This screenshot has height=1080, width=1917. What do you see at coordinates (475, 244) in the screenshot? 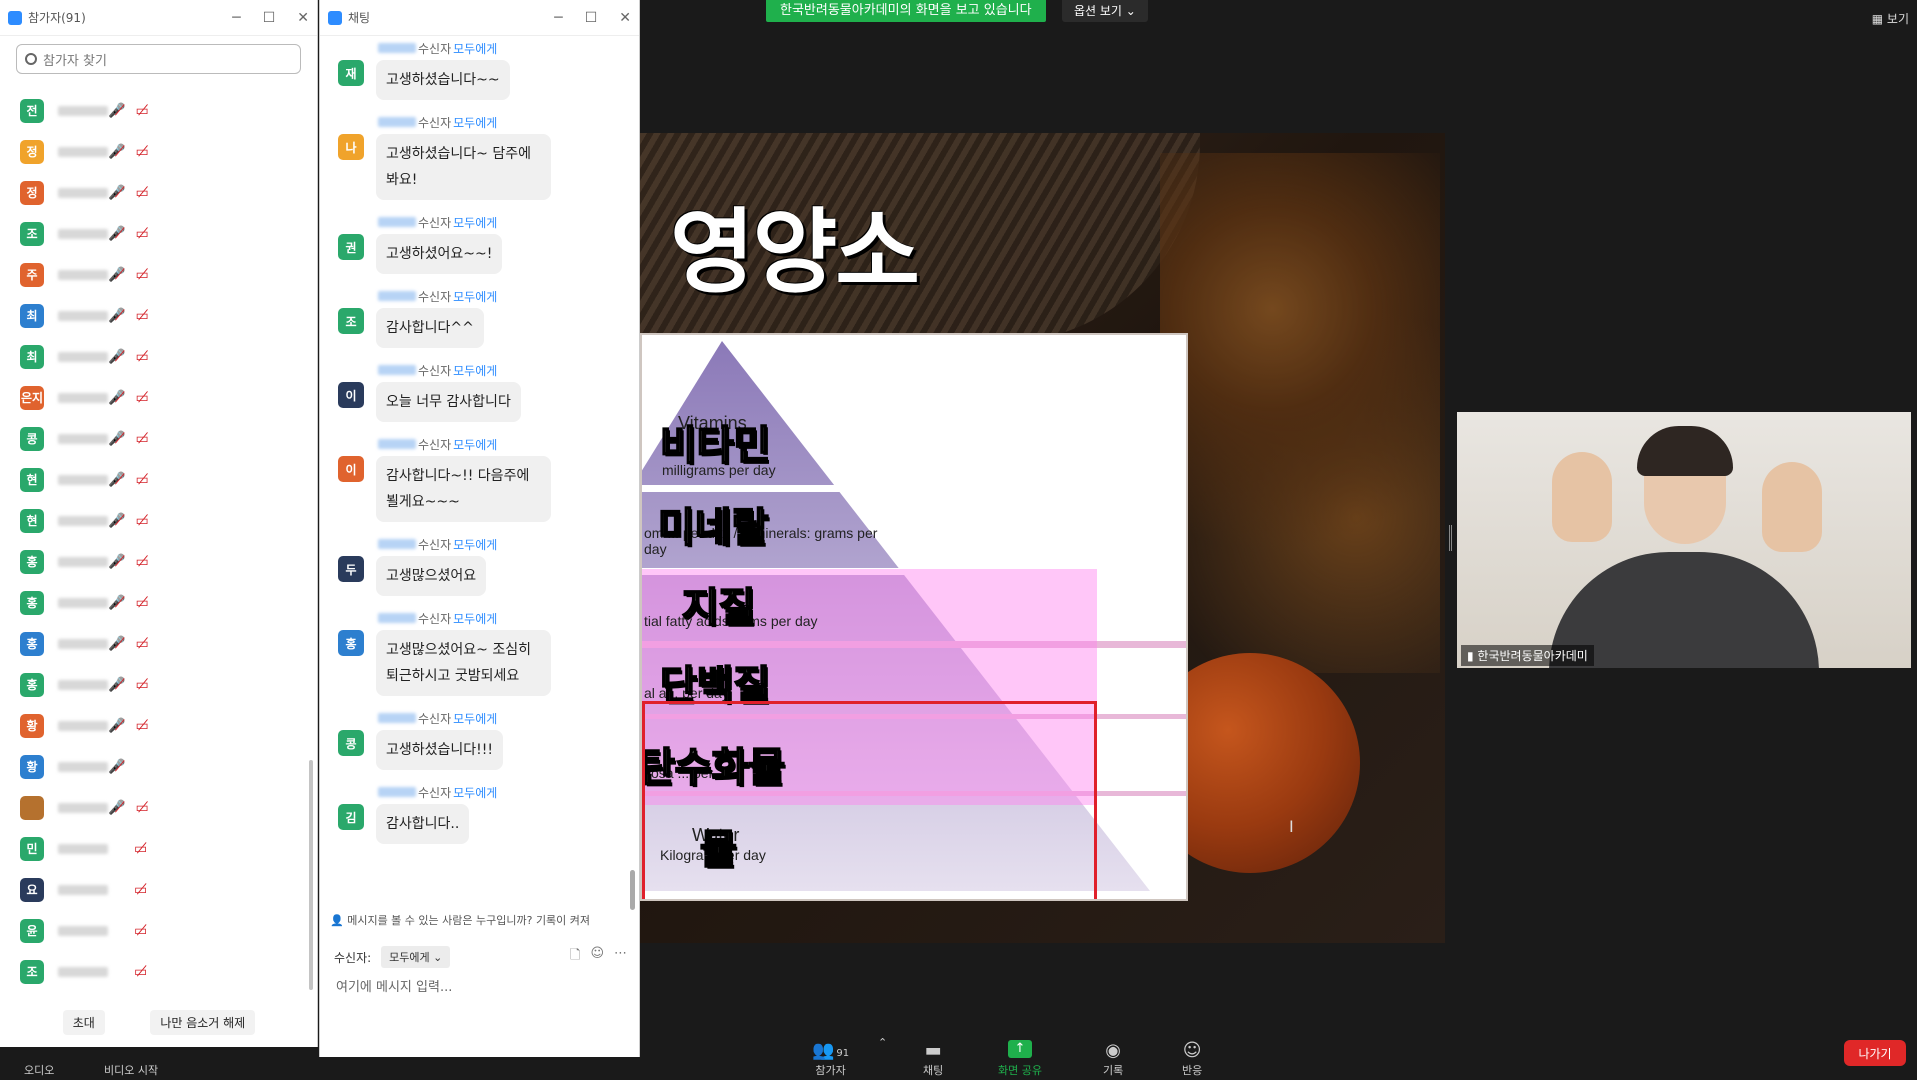
I see `chat-message: 수신자 모두에게 권 고생하셨어요~~!` at bounding box center [475, 244].